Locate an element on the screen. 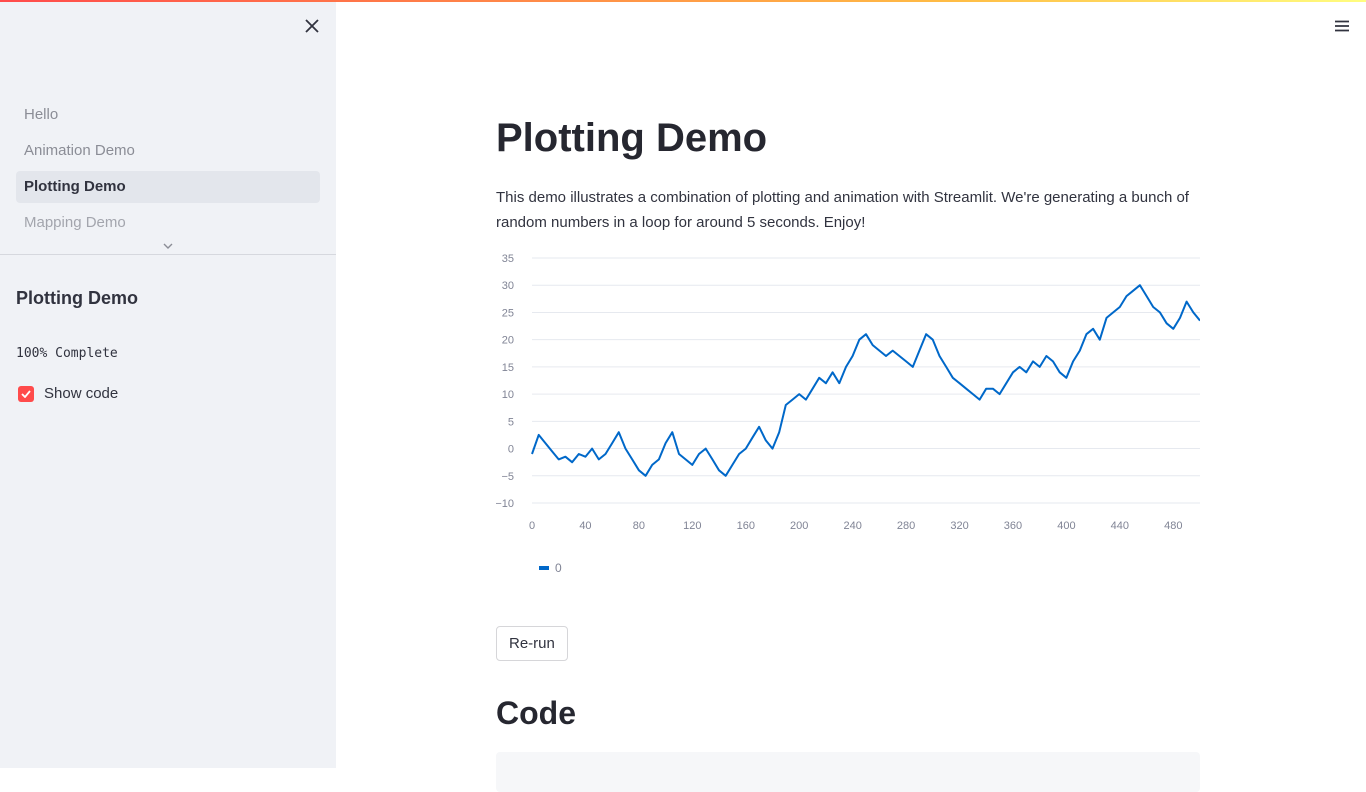 This screenshot has width=1366, height=792. x-tick-label: 120 is located at coordinates (692, 526).